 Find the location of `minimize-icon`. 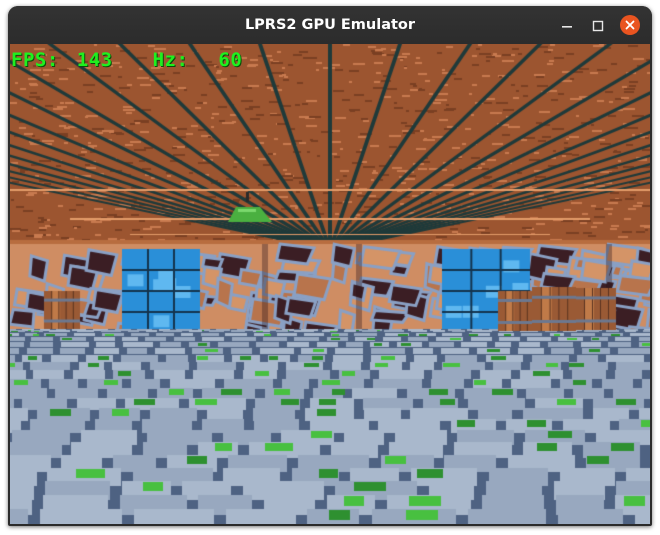

minimize-icon is located at coordinates (567, 27).